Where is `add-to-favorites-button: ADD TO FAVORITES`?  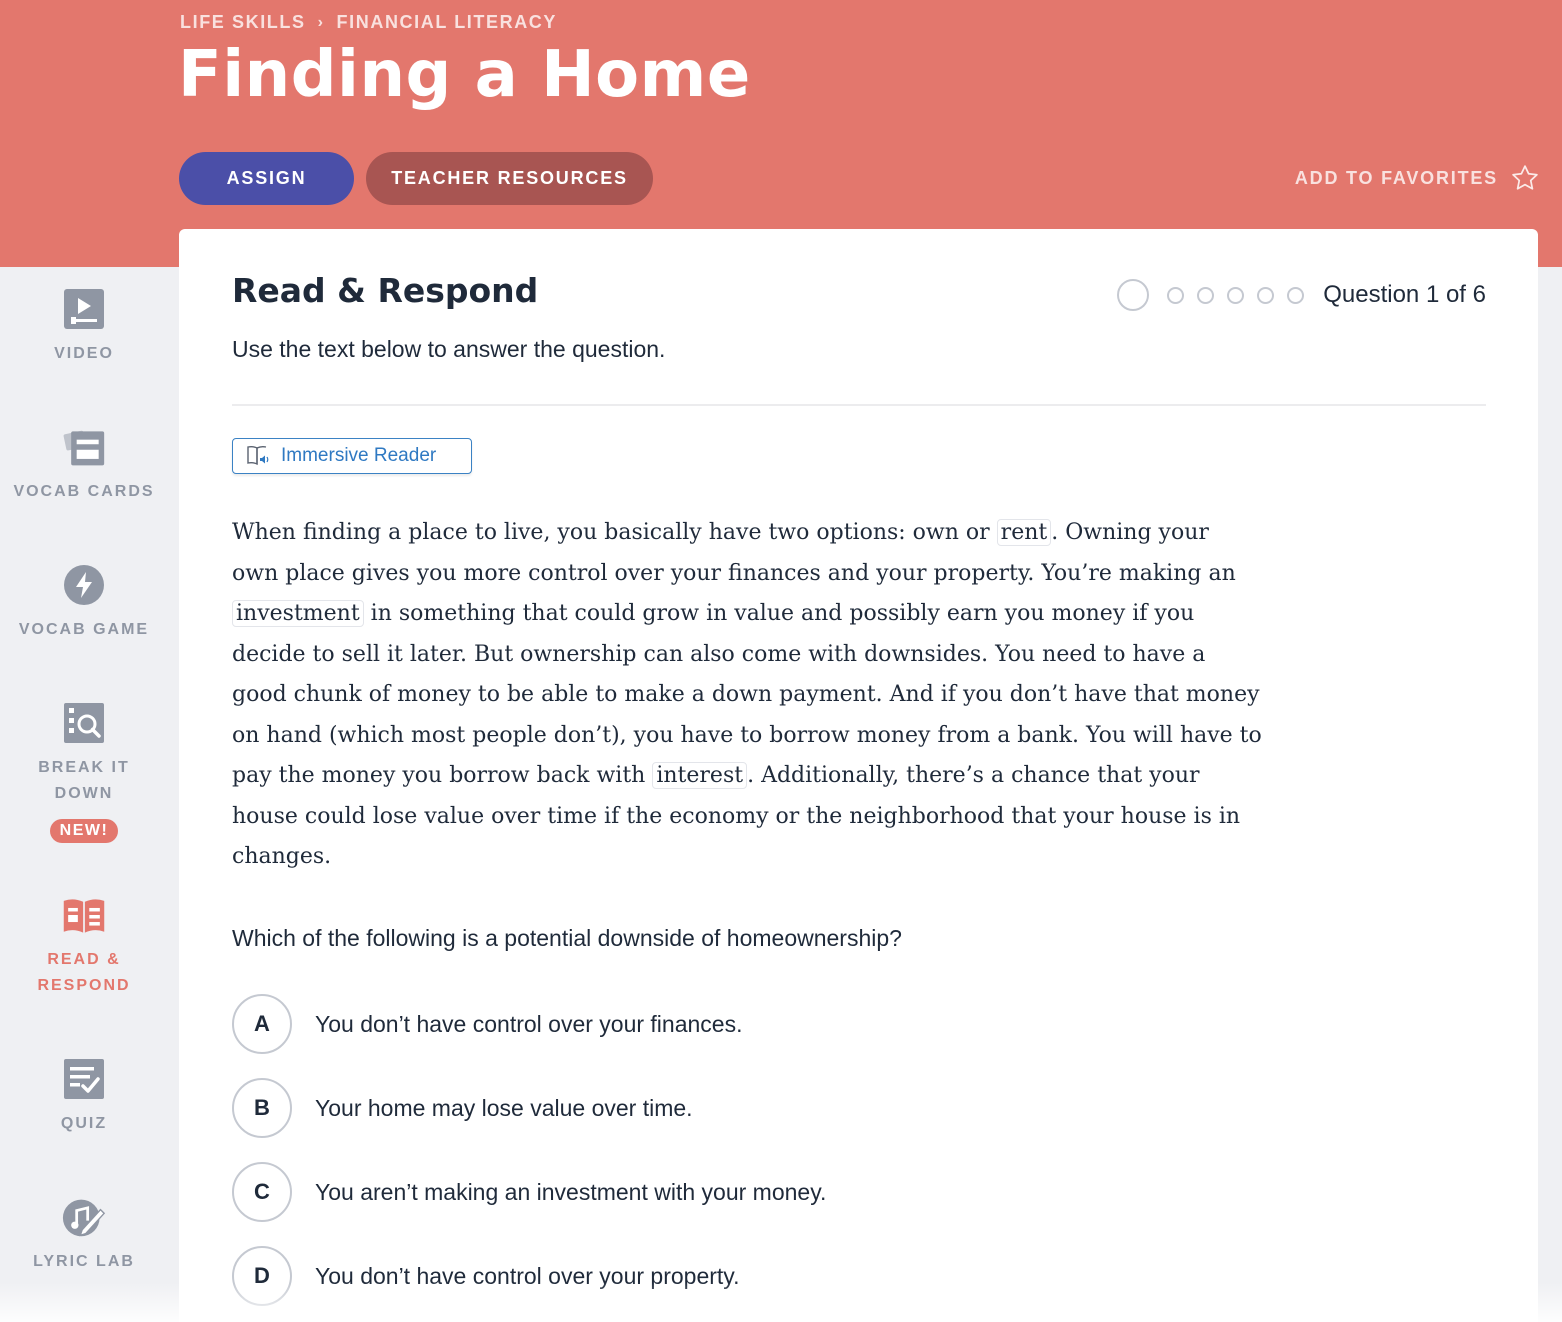 add-to-favorites-button: ADD TO FAVORITES is located at coordinates (1417, 178).